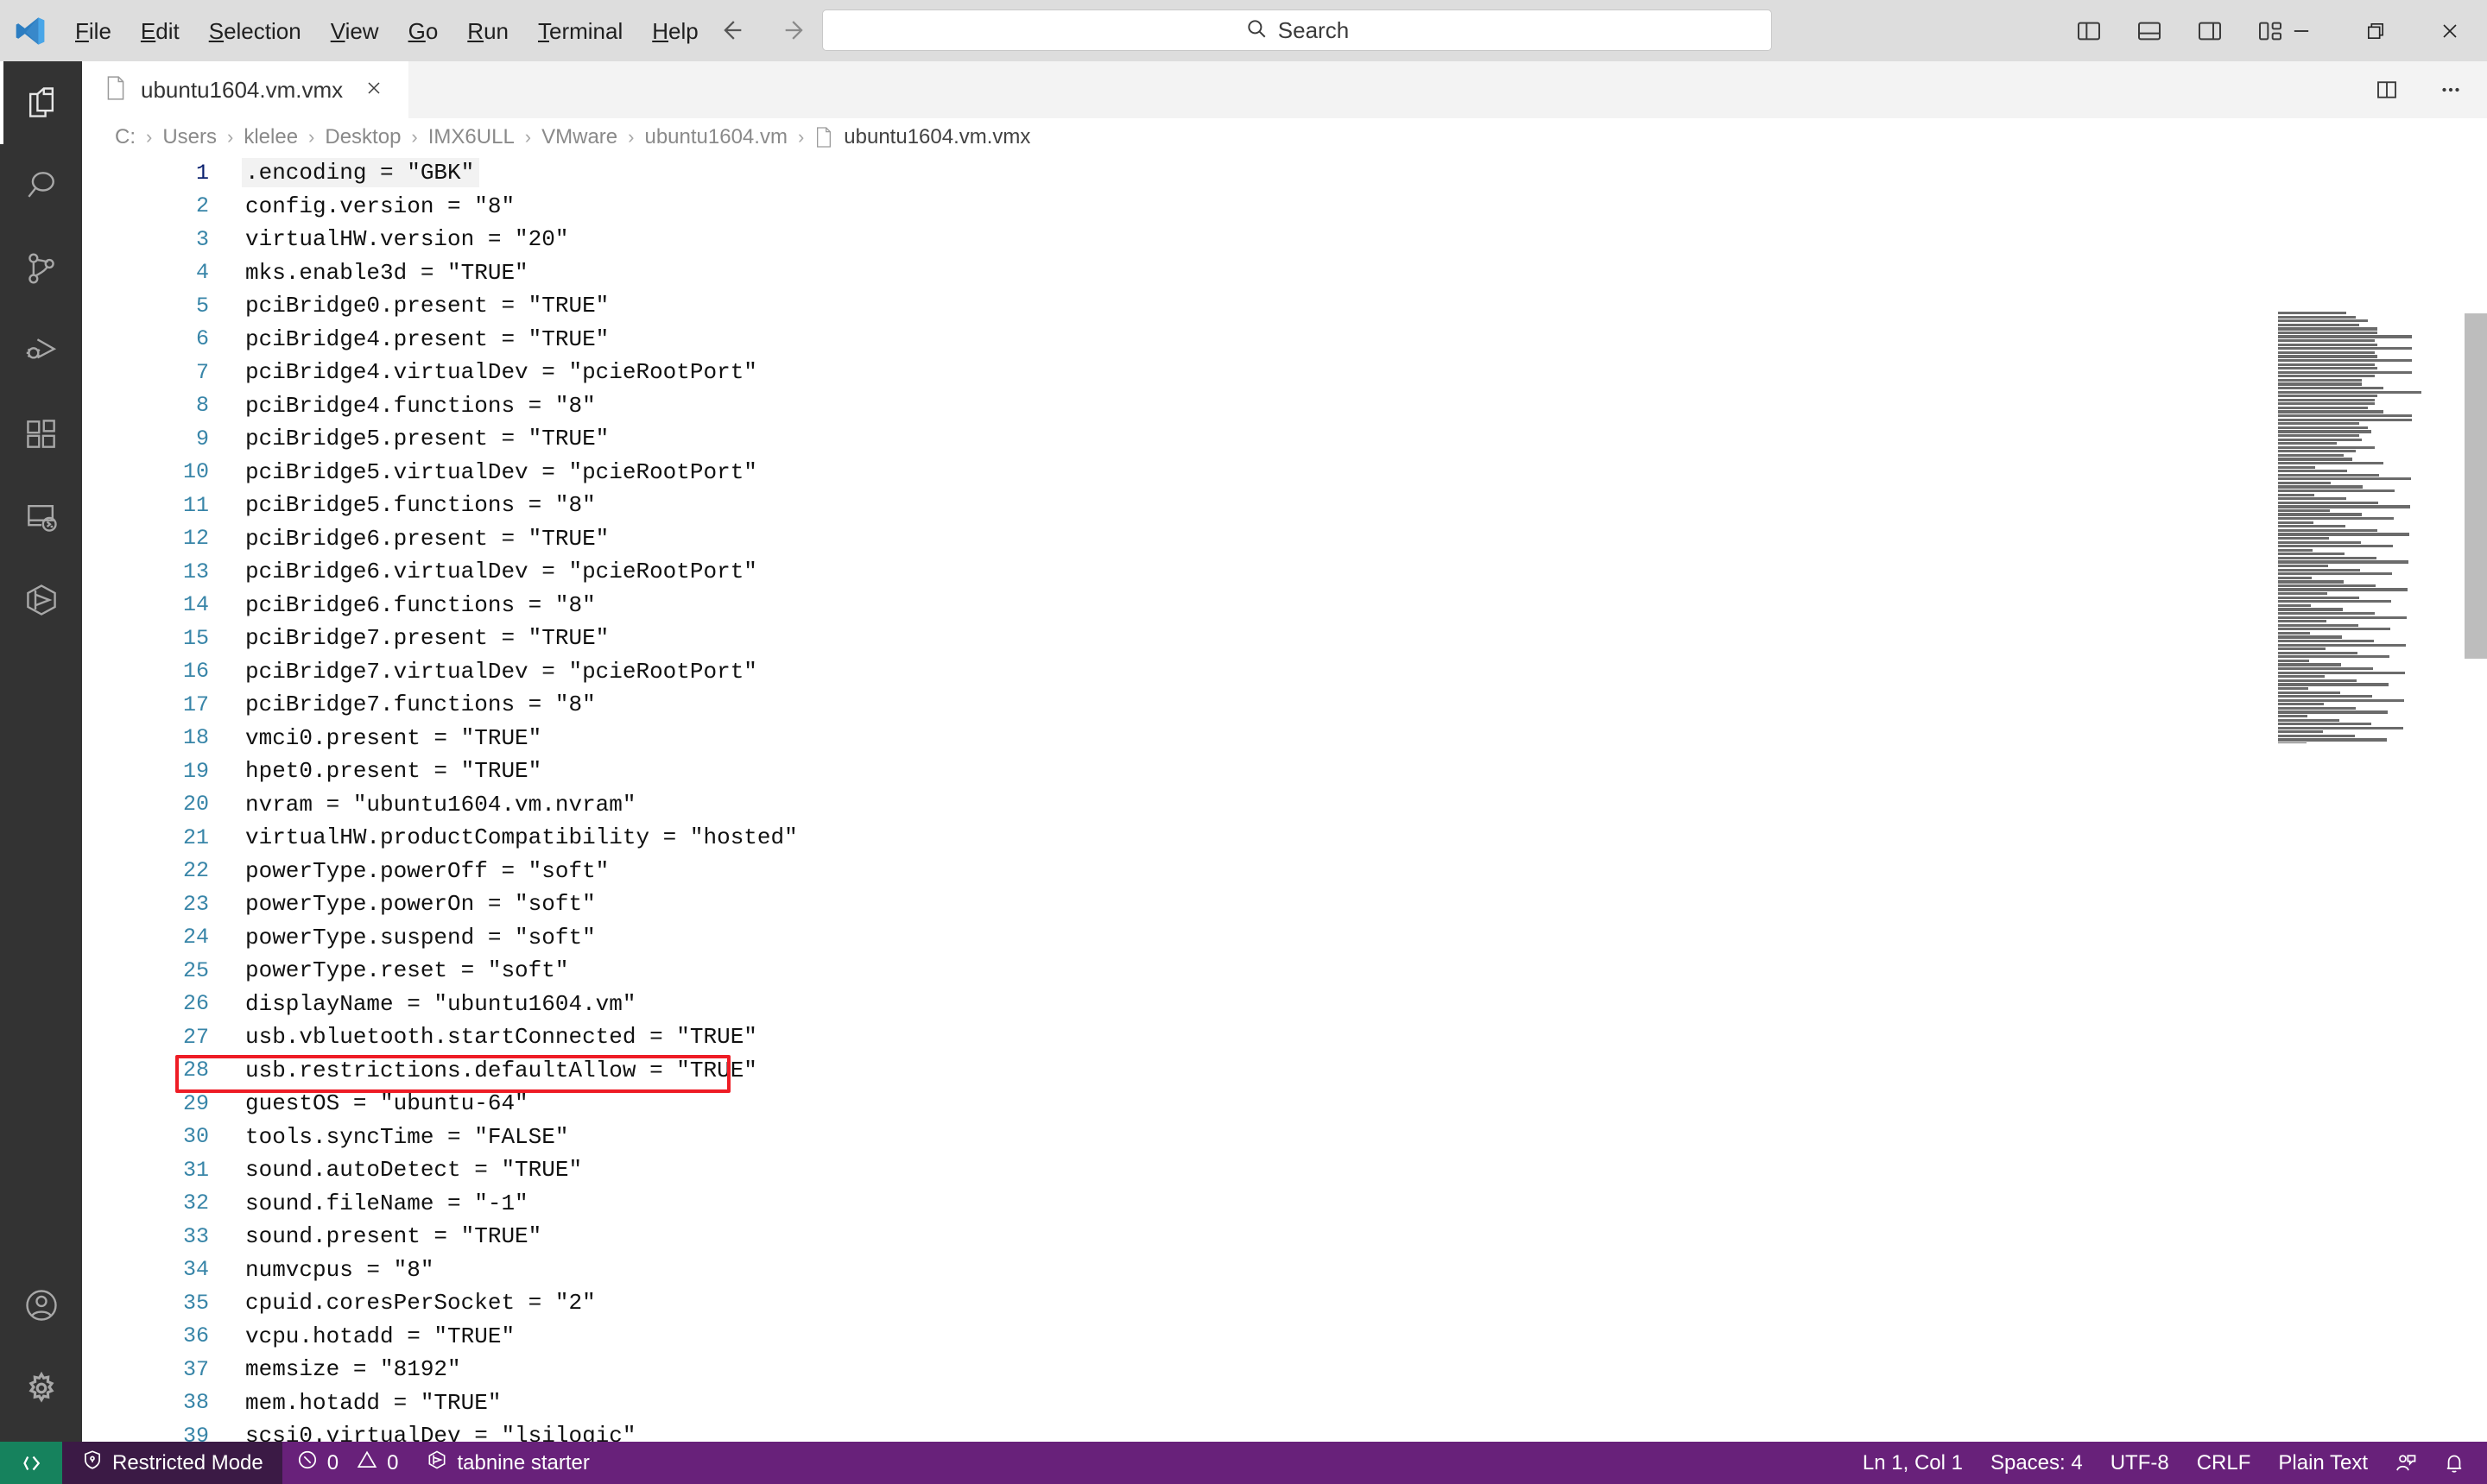 Image resolution: width=2487 pixels, height=1484 pixels. Describe the element at coordinates (422, 937) in the screenshot. I see `line-content: powerType.suspend = "soft"` at that location.